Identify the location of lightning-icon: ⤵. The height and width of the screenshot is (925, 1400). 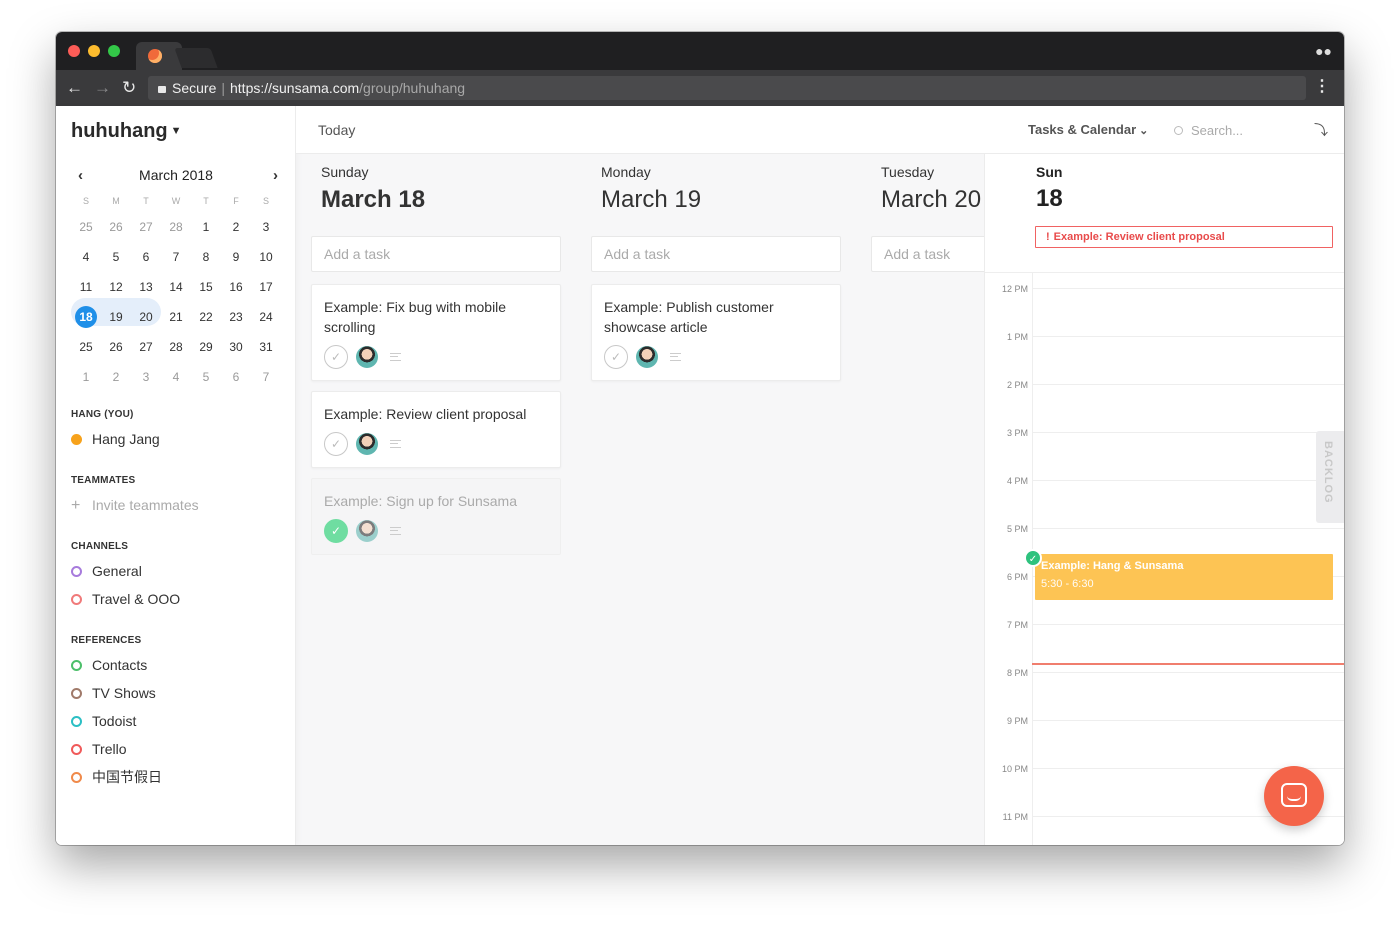
(1321, 130).